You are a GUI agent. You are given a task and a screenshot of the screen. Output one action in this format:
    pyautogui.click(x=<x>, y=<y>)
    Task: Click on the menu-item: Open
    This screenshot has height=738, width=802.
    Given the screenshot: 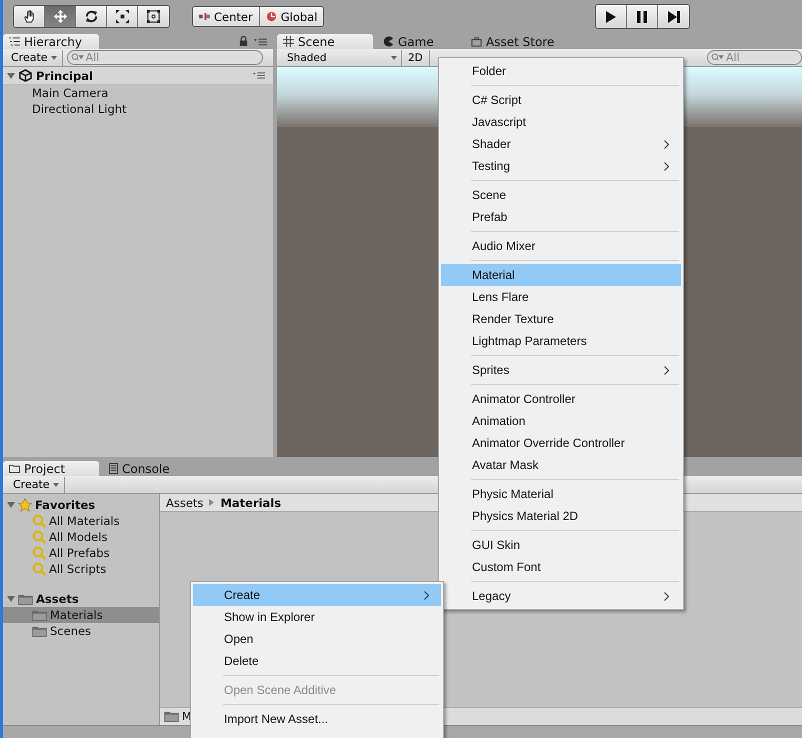 What is the action you would take?
    pyautogui.click(x=317, y=639)
    